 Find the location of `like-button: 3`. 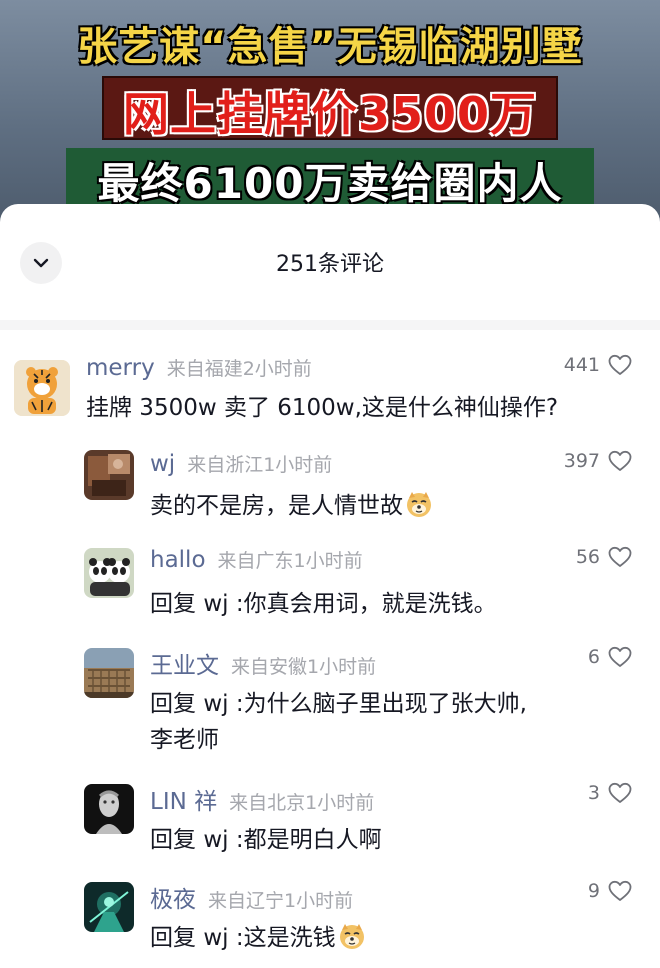

like-button: 3 is located at coordinates (610, 793).